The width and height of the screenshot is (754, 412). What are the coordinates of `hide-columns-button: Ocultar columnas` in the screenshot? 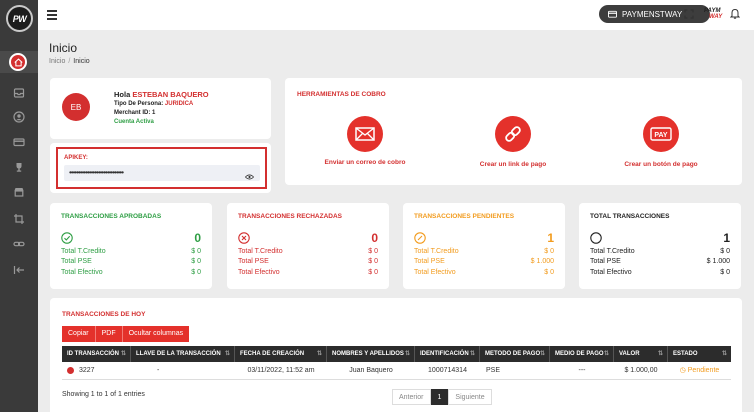 It's located at (156, 334).